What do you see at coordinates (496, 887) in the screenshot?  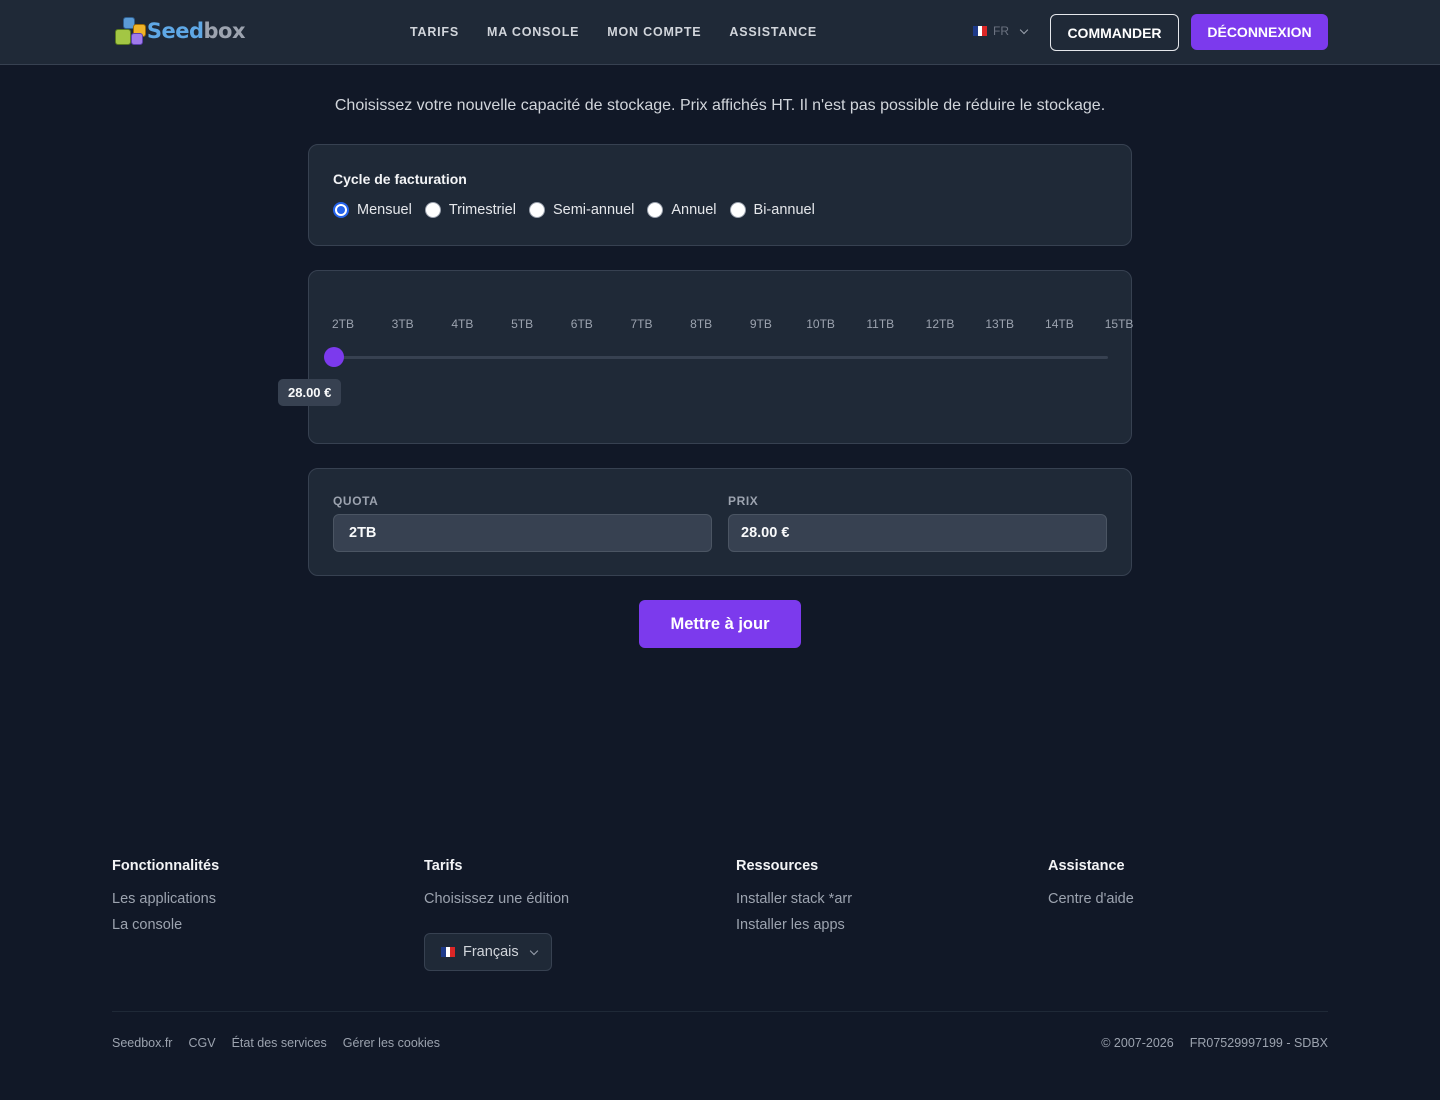 I see `footer-column-pricing: Tarifs Choisissez une édition` at bounding box center [496, 887].